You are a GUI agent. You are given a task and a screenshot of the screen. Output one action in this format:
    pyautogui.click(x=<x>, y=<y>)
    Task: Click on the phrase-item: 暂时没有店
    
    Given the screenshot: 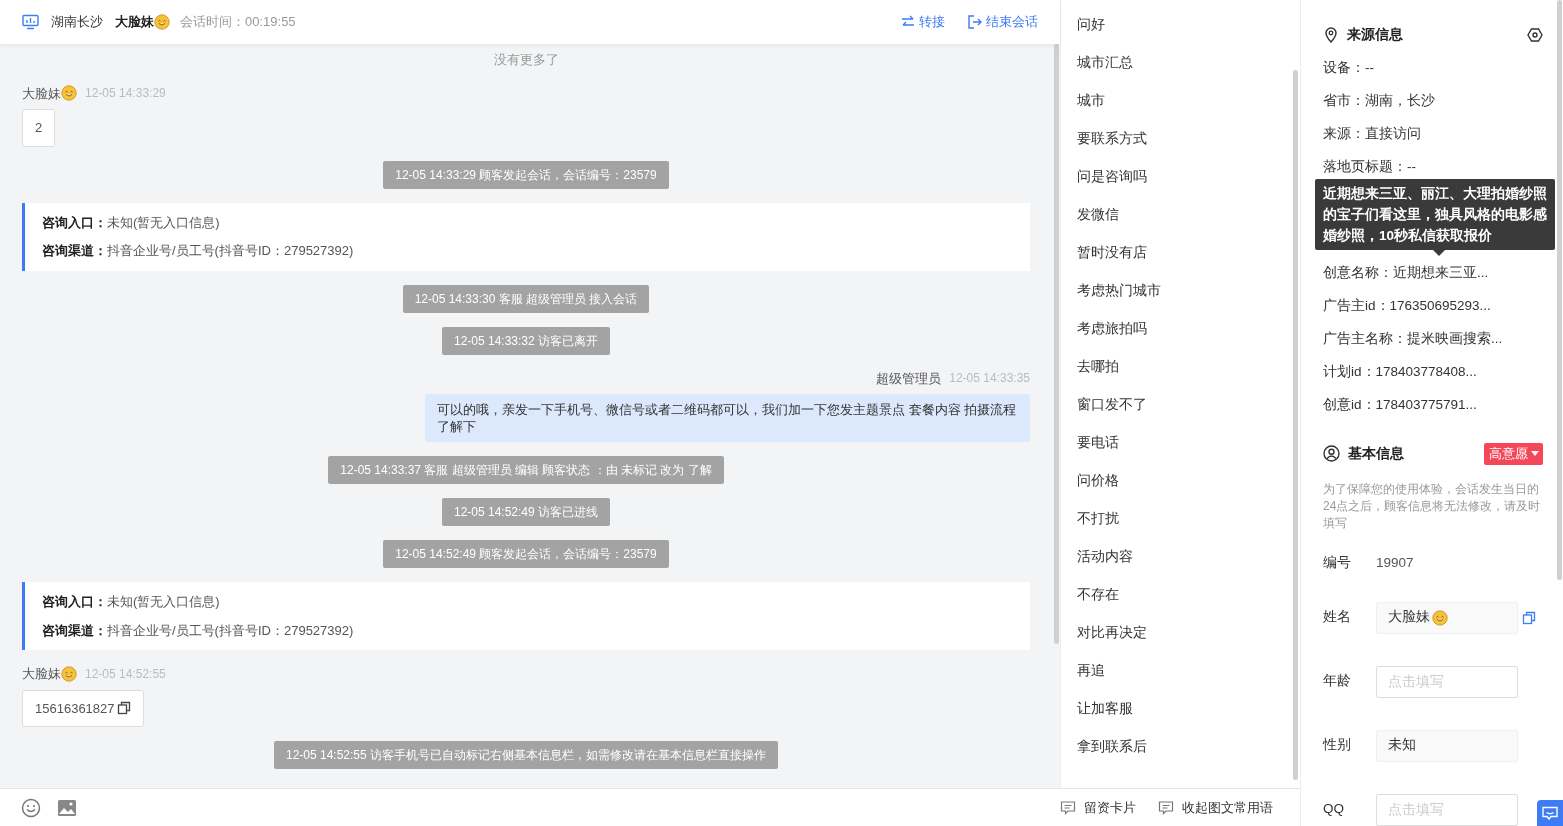 What is the action you would take?
    pyautogui.click(x=1112, y=253)
    